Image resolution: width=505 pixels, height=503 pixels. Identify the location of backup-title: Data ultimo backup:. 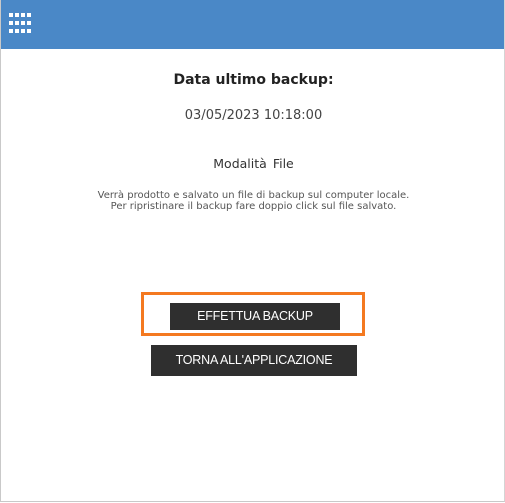
(253, 80).